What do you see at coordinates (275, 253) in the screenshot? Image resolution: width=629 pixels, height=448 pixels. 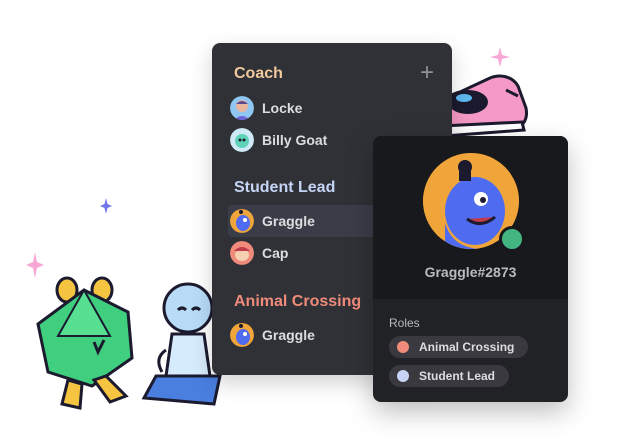 I see `member-name: Cap` at bounding box center [275, 253].